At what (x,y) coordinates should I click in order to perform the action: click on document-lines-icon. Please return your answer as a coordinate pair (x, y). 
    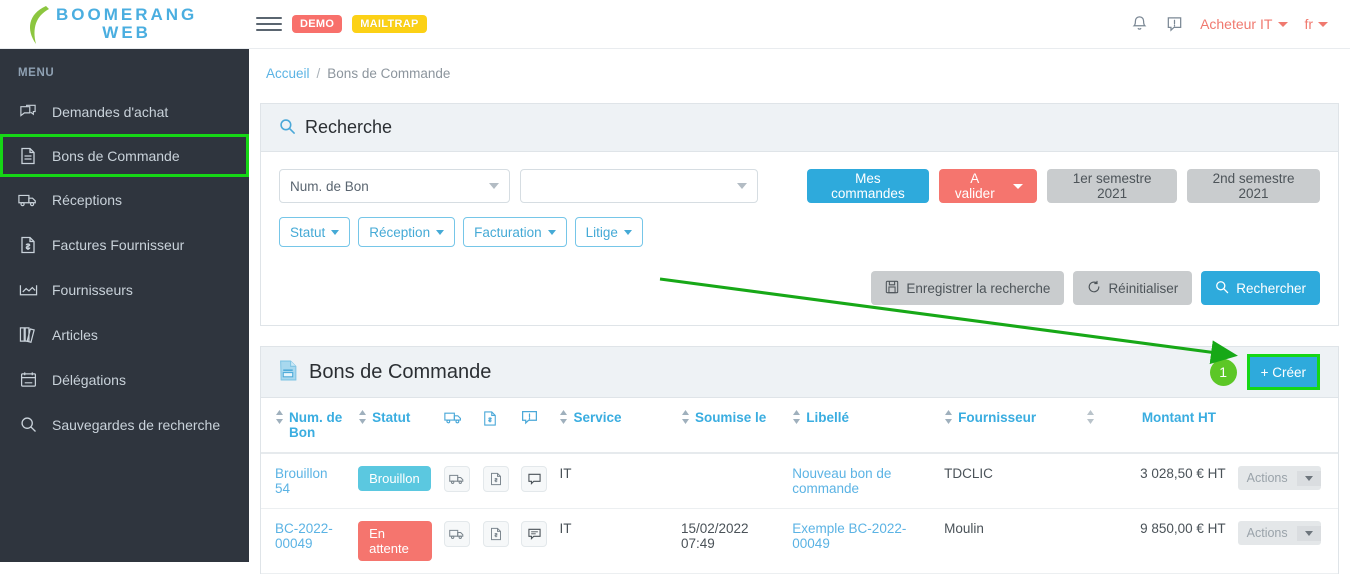
    Looking at the image, I should click on (28, 156).